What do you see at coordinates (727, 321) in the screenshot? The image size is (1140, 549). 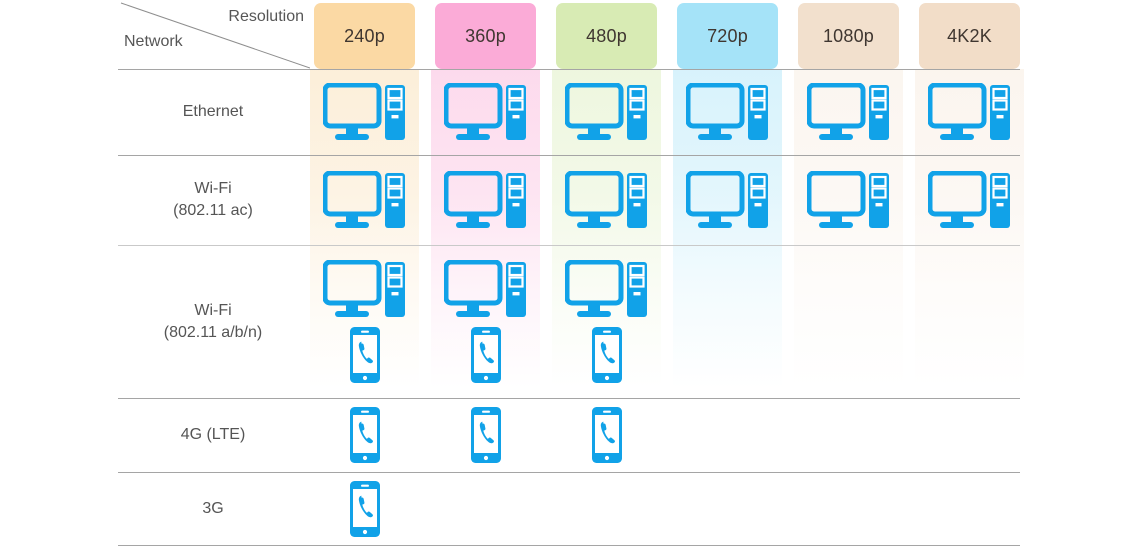 I see `cell-wifi-abgn-720p` at bounding box center [727, 321].